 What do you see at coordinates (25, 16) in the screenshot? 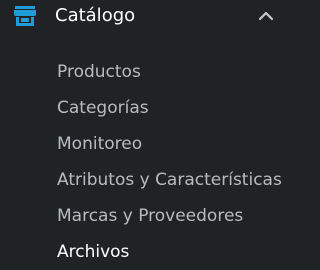
I see `store-icon` at bounding box center [25, 16].